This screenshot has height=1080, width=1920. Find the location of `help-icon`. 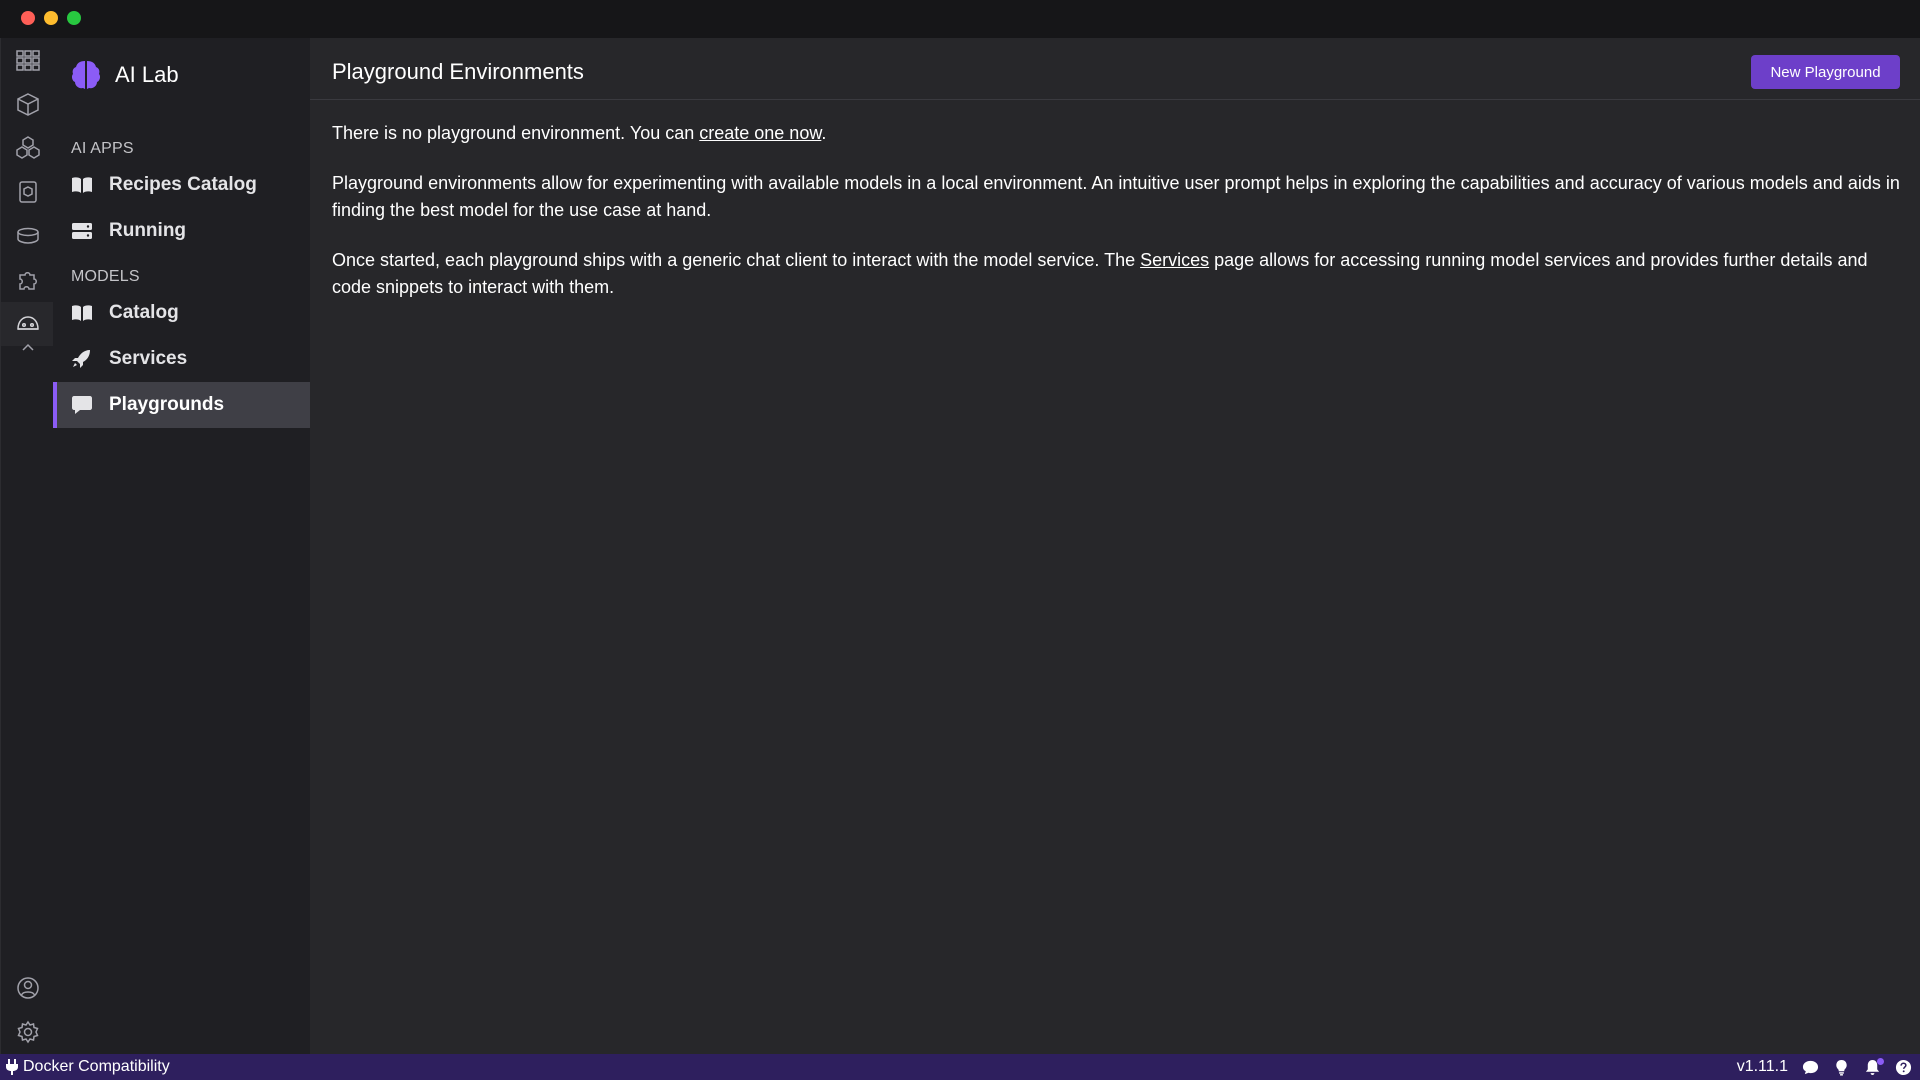

help-icon is located at coordinates (1903, 1067).